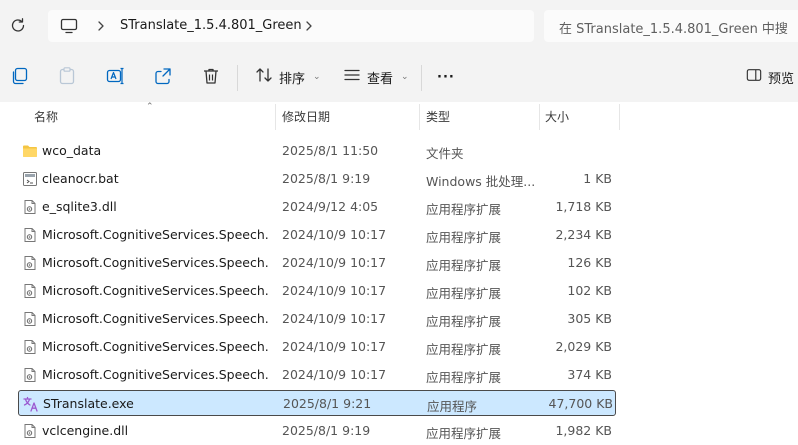  Describe the element at coordinates (781, 79) in the screenshot. I see `preview-label: 预览` at that location.